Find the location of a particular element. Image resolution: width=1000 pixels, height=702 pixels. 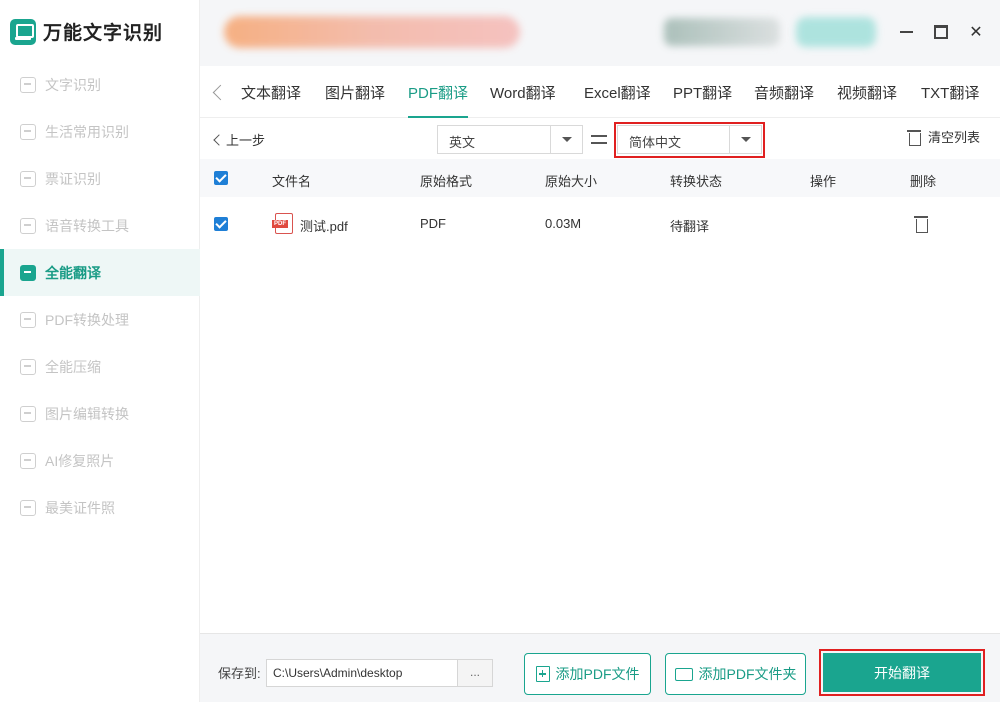

tab-image-translate: 图片翻译 is located at coordinates (355, 92).